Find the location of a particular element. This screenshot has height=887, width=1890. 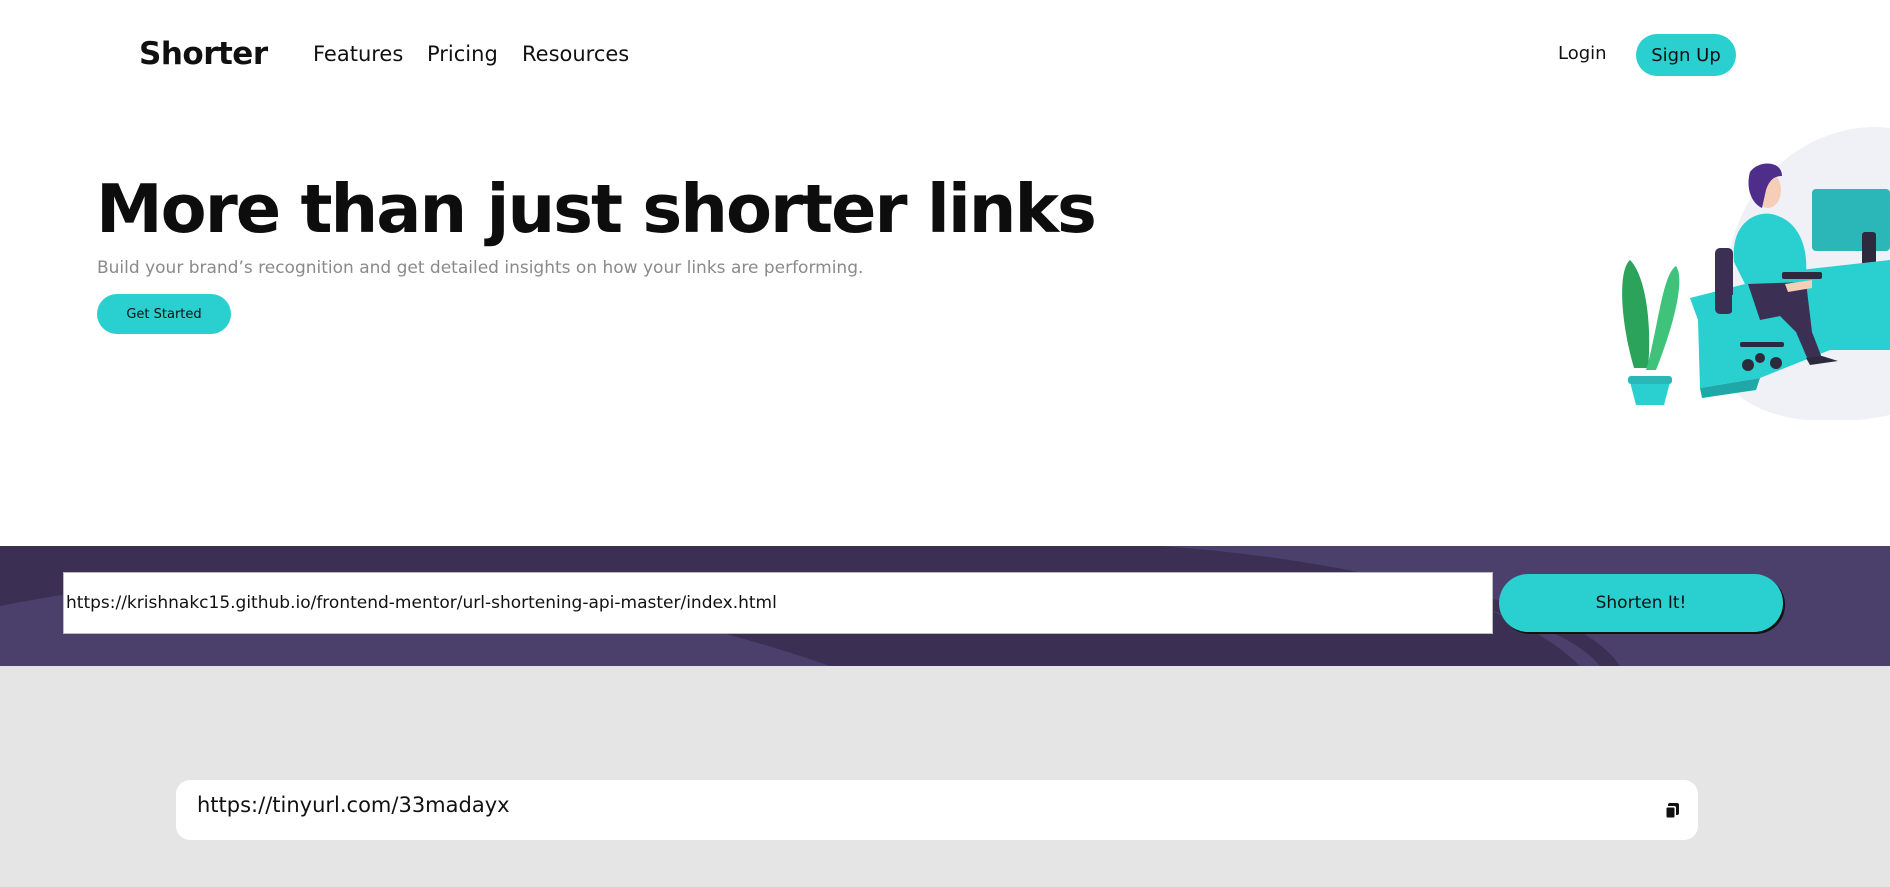

shorten-button: Shorten It! is located at coordinates (1641, 603).